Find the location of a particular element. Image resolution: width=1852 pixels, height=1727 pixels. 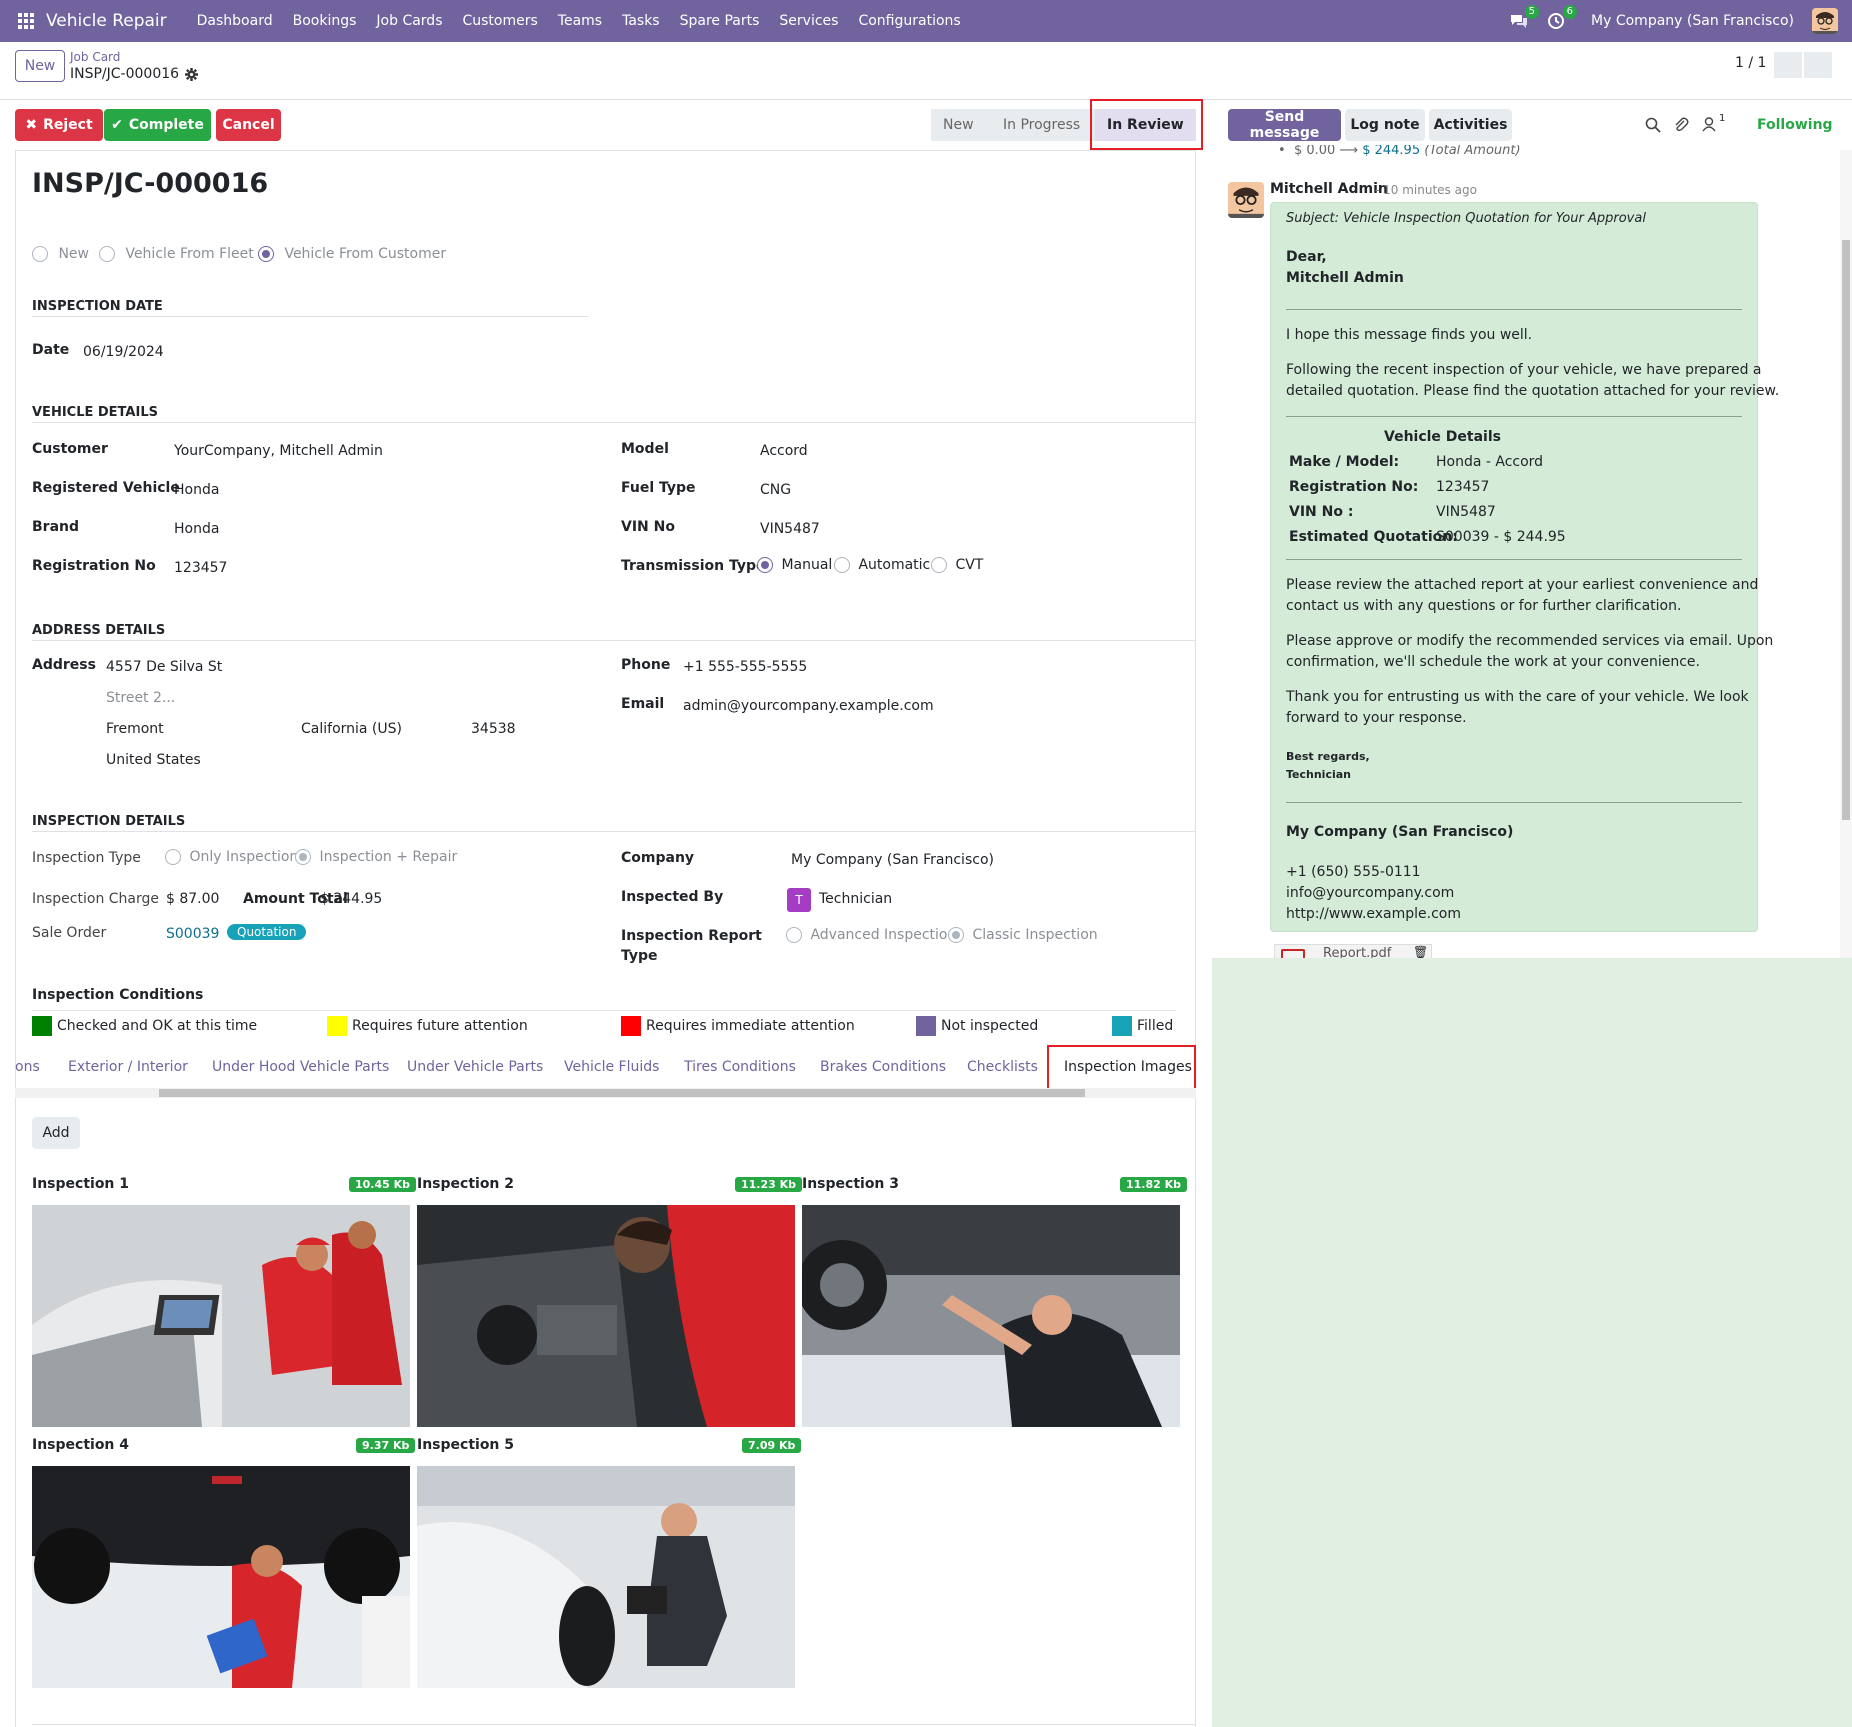

stage-in-review: In Review is located at coordinates (1145, 125).